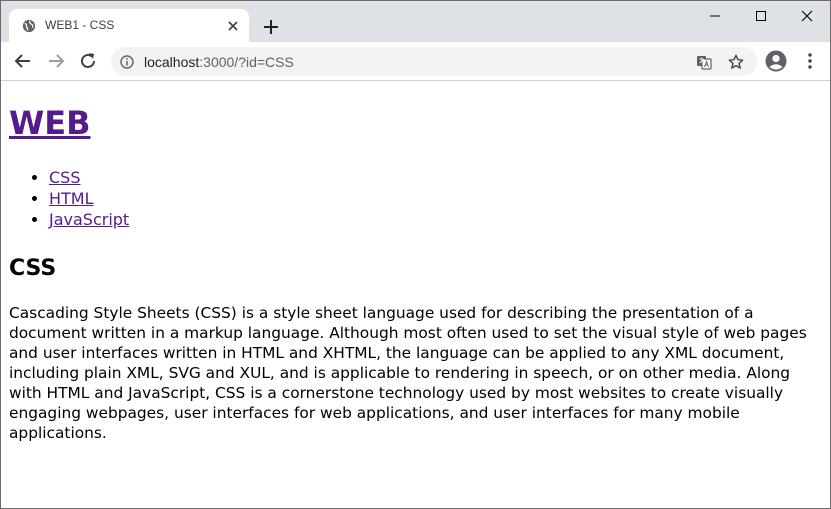 The image size is (831, 509). I want to click on topic-list: CSS HTML JavaScript, so click(69, 198).